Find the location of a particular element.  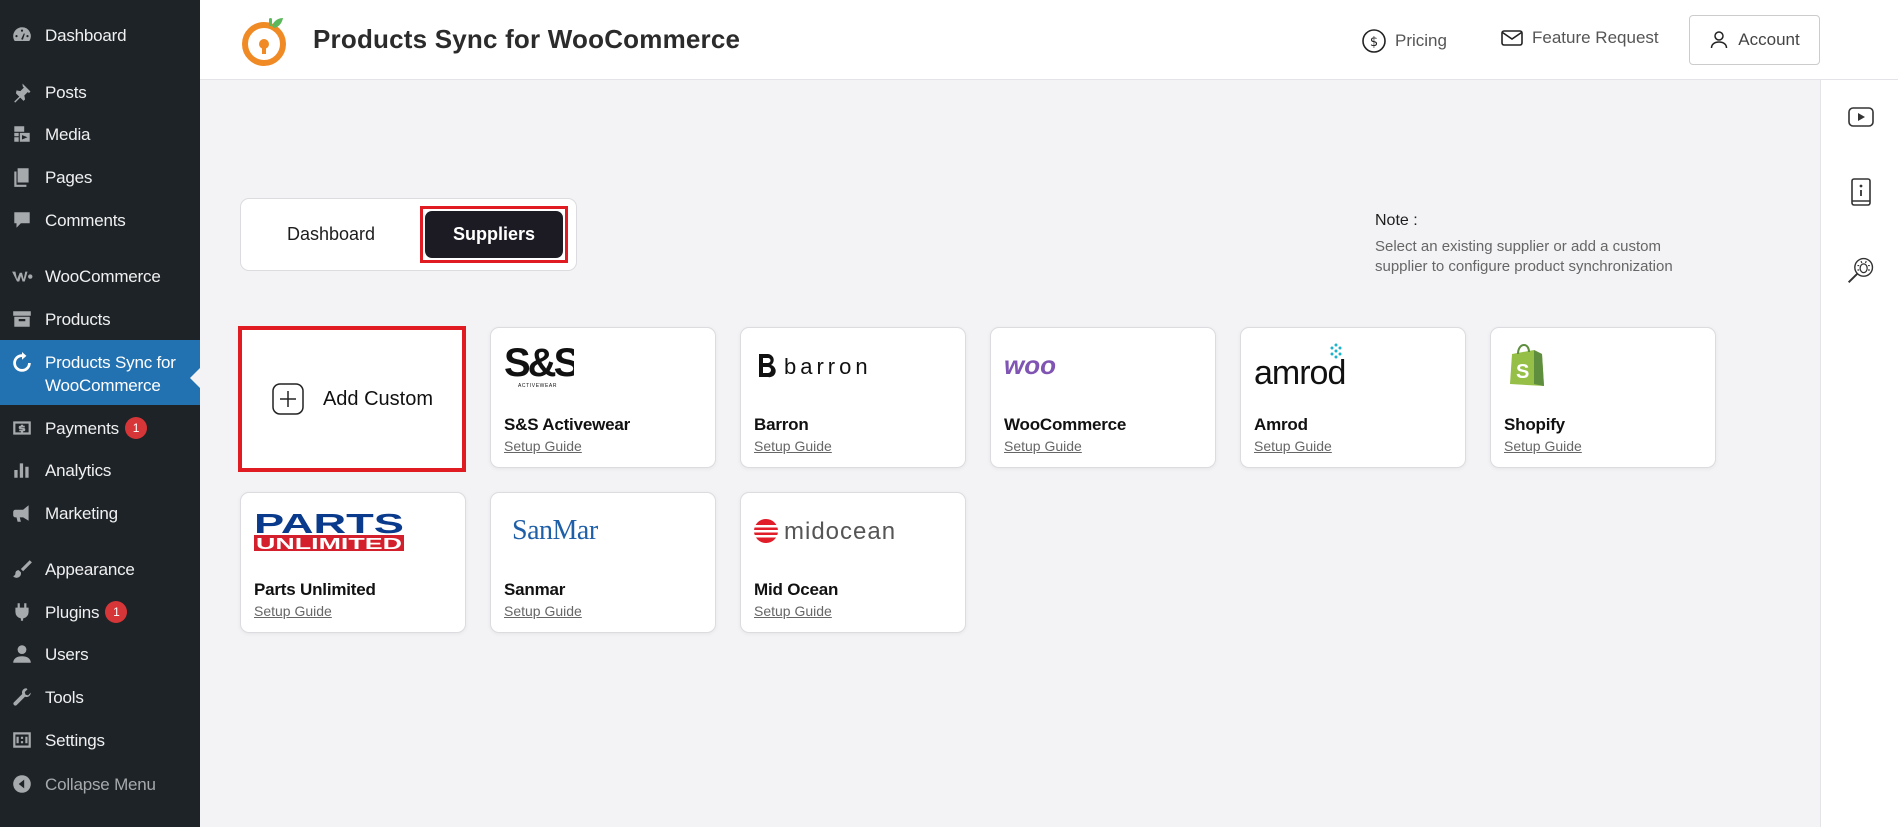

supplier-name: Parts Unlimited is located at coordinates (315, 589).